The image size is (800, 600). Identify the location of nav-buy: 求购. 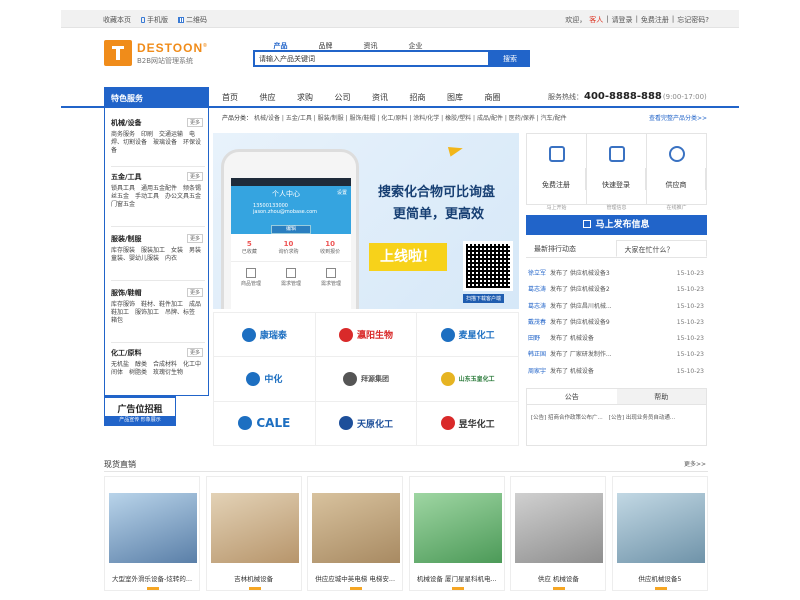
(316, 97).